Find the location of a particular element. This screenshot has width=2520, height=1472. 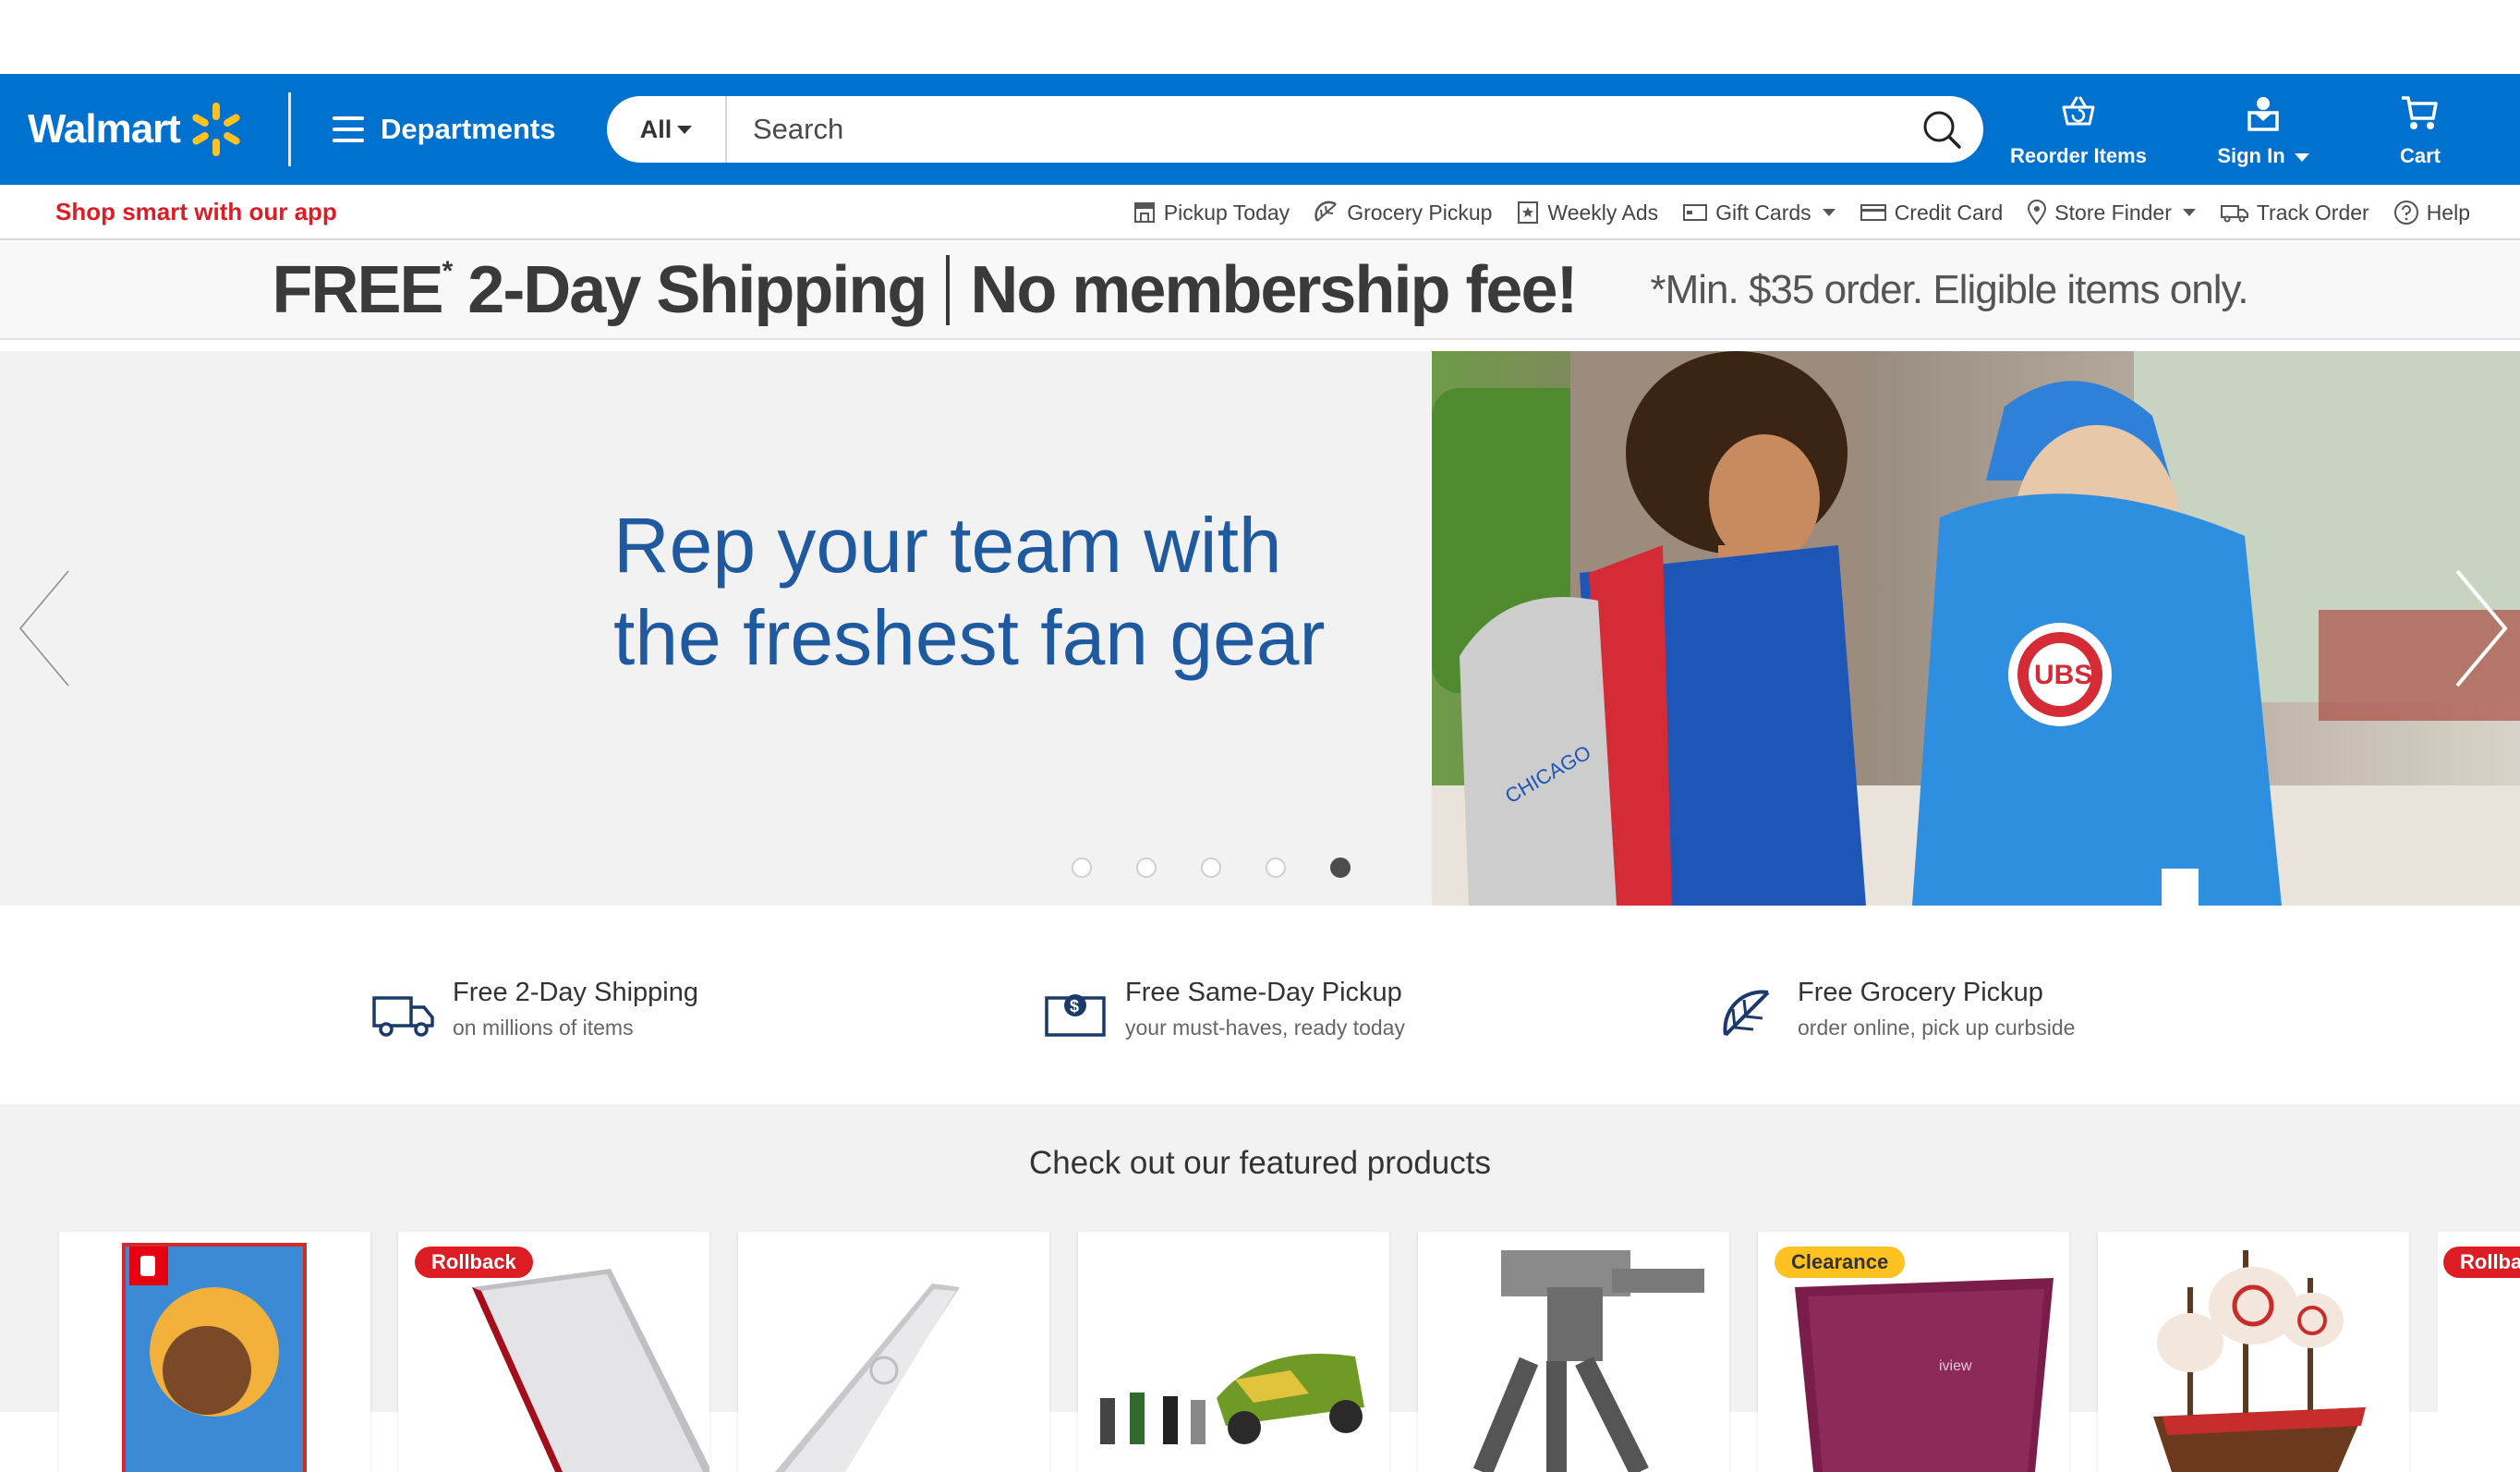

product-image-robot-toy is located at coordinates (1588, 1361).